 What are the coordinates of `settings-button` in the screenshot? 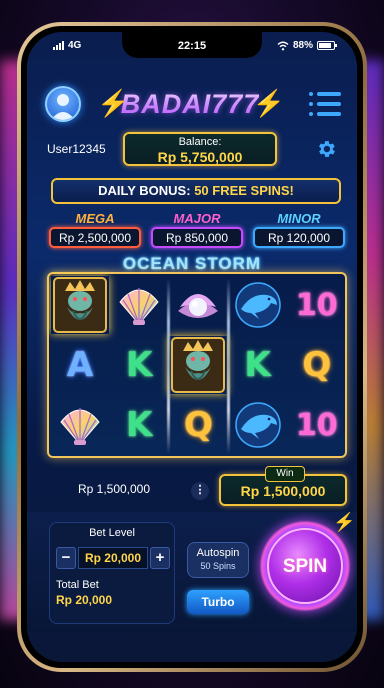 It's located at (326, 149).